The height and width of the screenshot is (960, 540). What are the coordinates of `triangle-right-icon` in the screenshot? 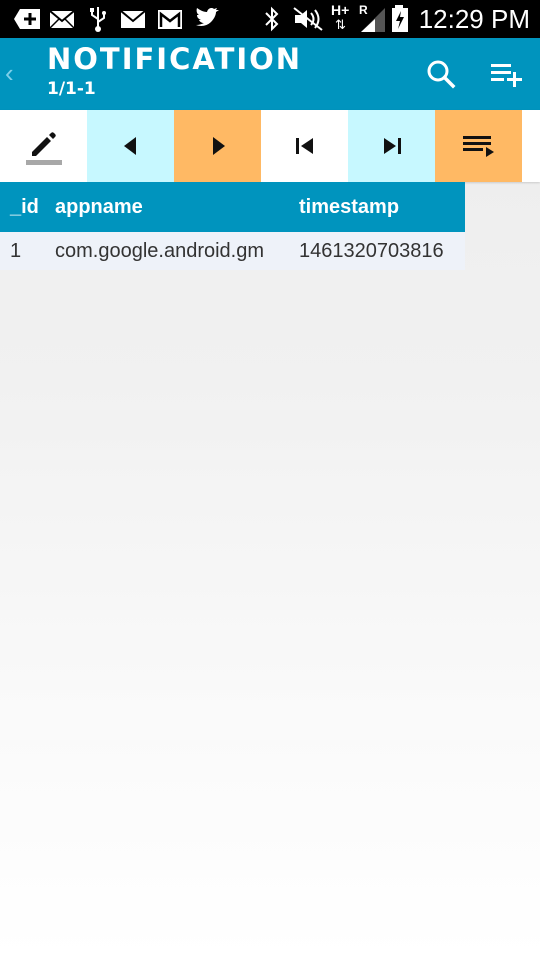 It's located at (218, 146).